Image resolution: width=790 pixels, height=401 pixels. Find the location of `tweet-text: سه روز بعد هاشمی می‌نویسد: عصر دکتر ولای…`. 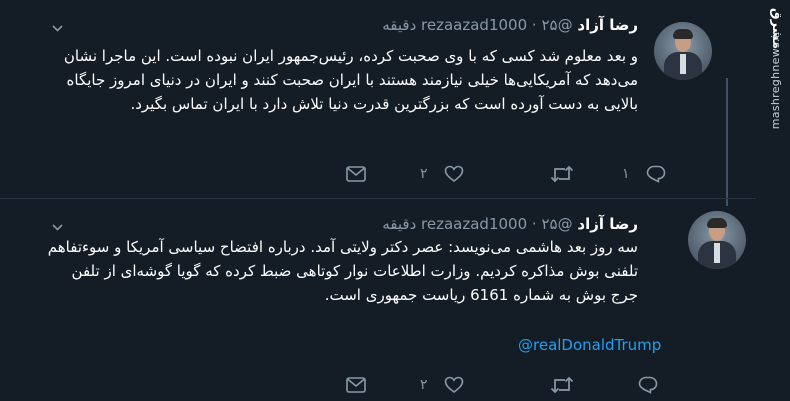

tweet-text: سه روز بعد هاشمی می‌نویسد: عصر دکتر ولای… is located at coordinates (342, 271).